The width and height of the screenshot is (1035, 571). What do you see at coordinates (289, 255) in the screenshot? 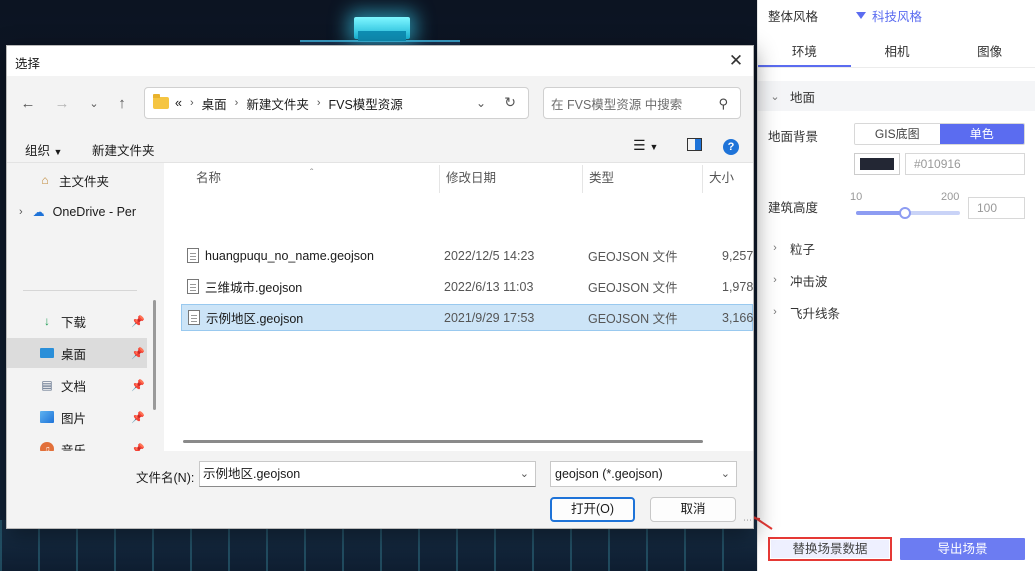
I see `file-name: huangpuqu_no_name.geojson` at bounding box center [289, 255].